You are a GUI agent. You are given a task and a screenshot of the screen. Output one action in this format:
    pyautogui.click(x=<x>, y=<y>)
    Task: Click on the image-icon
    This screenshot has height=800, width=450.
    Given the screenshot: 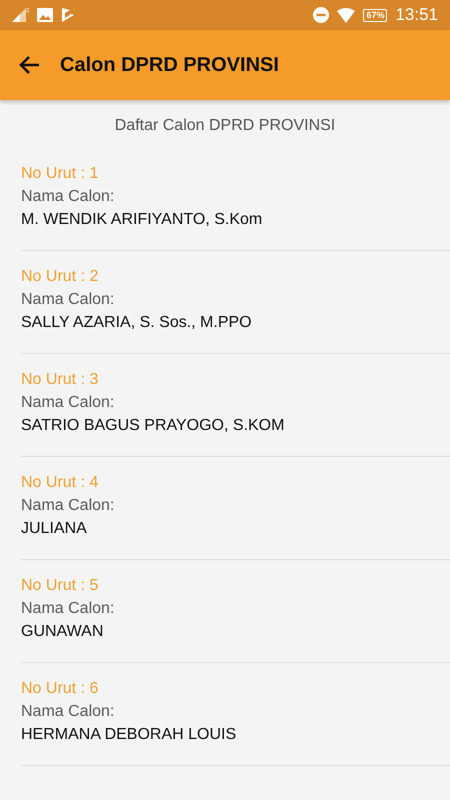 What is the action you would take?
    pyautogui.click(x=45, y=15)
    